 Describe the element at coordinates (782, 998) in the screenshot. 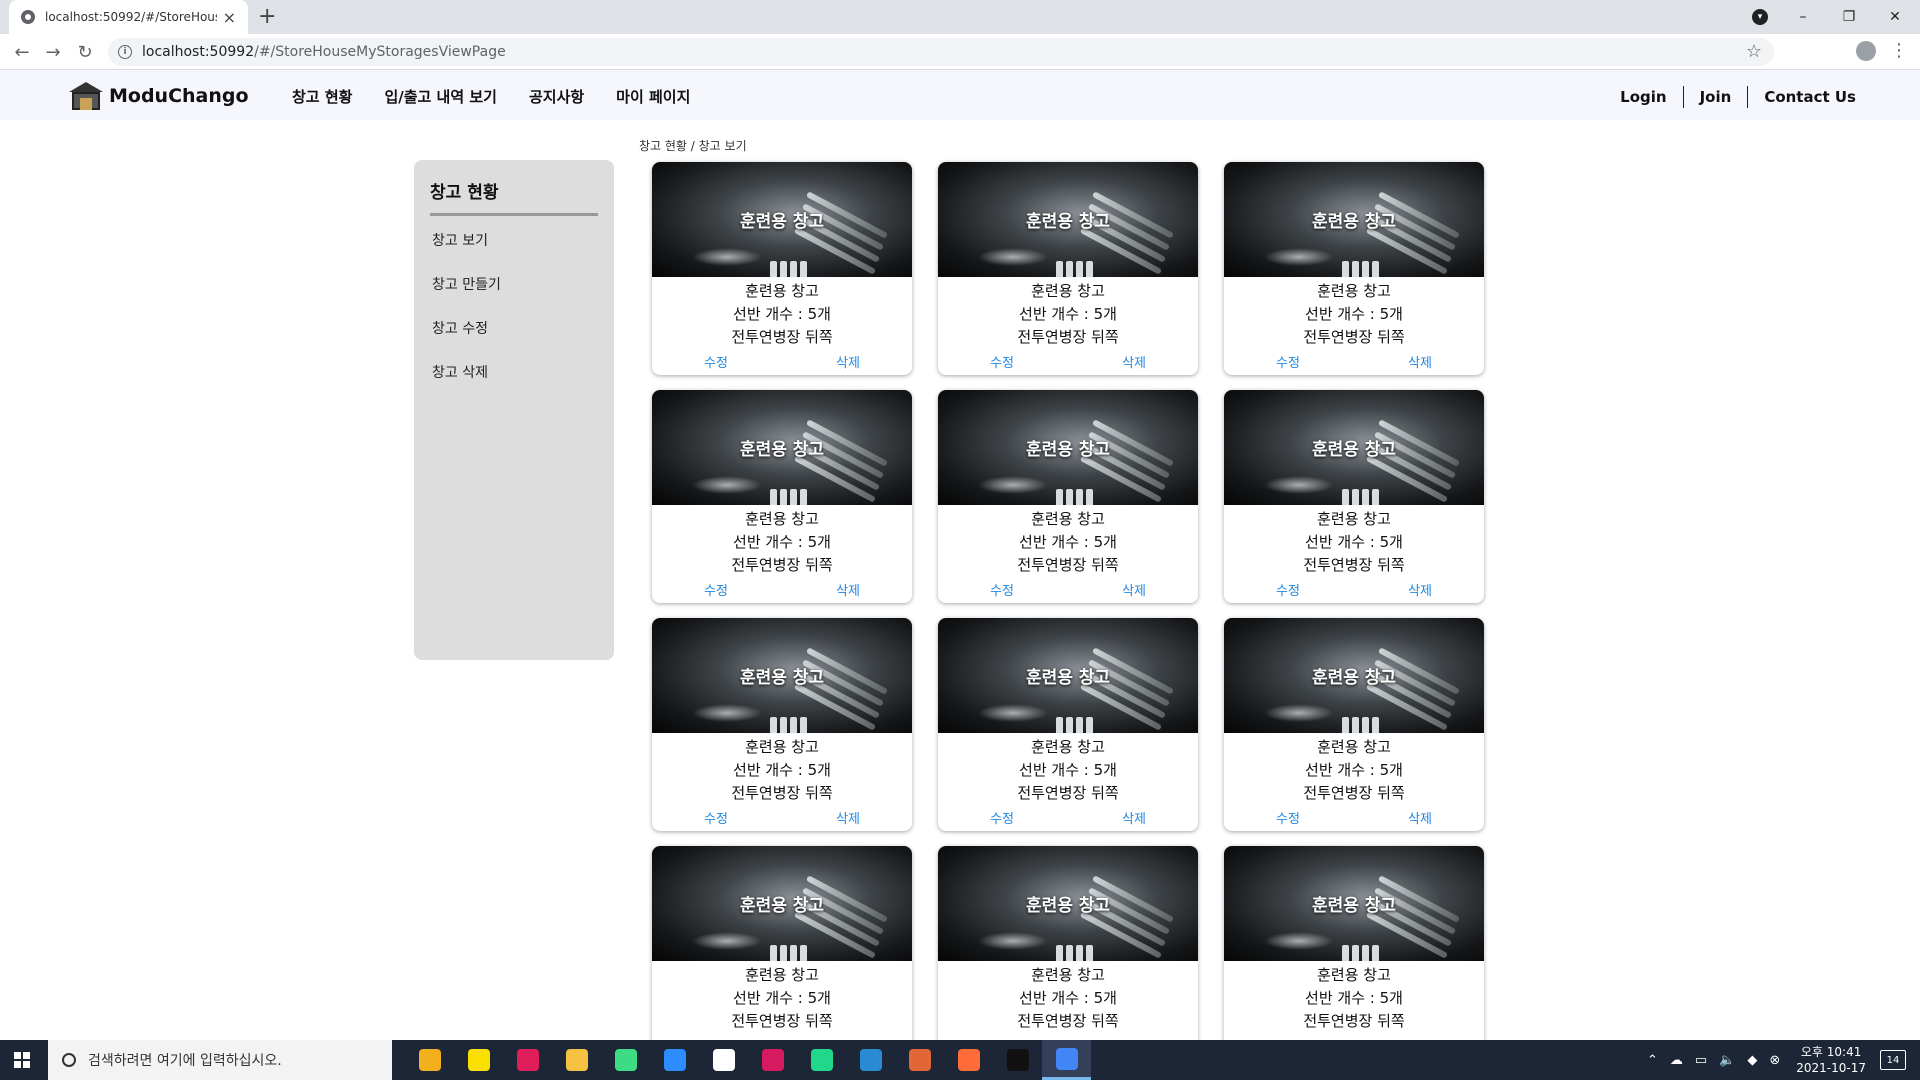

I see `storage-shelves: 선반 개수 : 5개` at that location.